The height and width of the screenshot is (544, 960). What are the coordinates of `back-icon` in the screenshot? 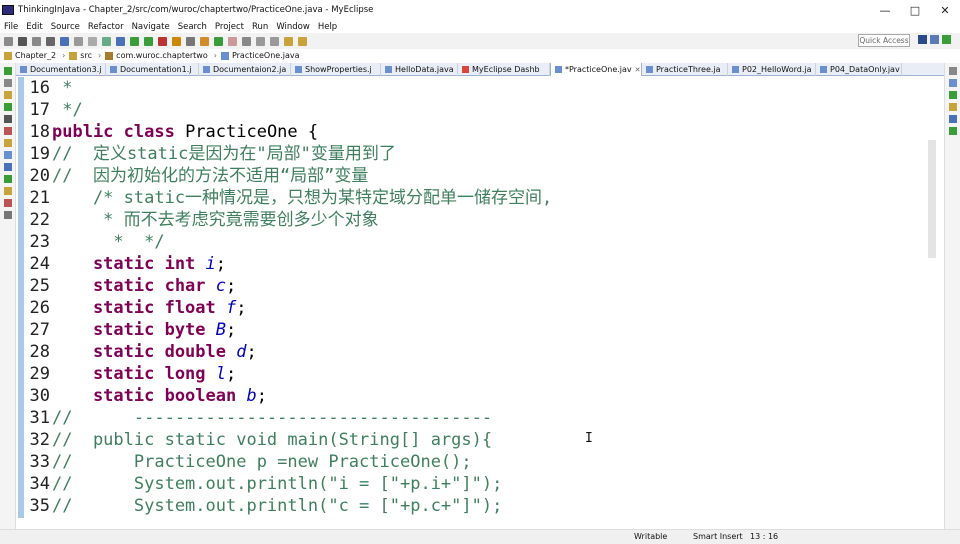 It's located at (288, 41).